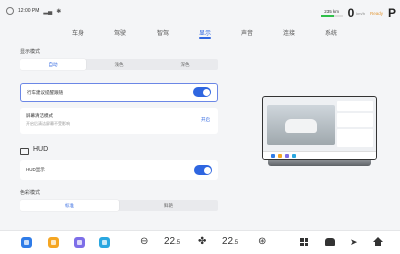 Image resolution: width=400 pixels, height=254 pixels. I want to click on display-mode-dark: 深色, so click(185, 64).